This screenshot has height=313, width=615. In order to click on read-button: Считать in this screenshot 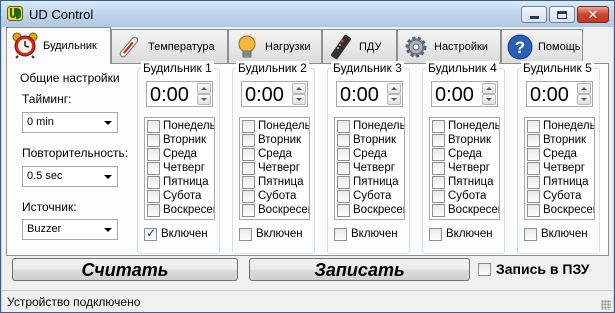, I will do `click(125, 269)`.